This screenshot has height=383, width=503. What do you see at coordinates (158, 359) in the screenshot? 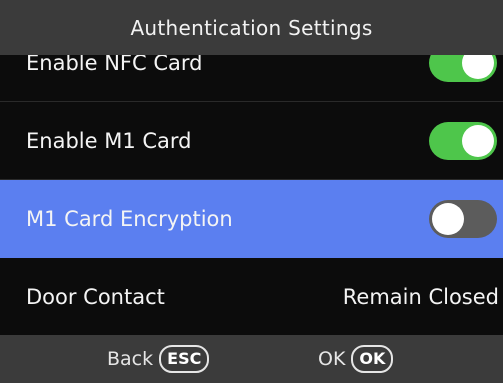
I see `back-button: Back ESC` at bounding box center [158, 359].